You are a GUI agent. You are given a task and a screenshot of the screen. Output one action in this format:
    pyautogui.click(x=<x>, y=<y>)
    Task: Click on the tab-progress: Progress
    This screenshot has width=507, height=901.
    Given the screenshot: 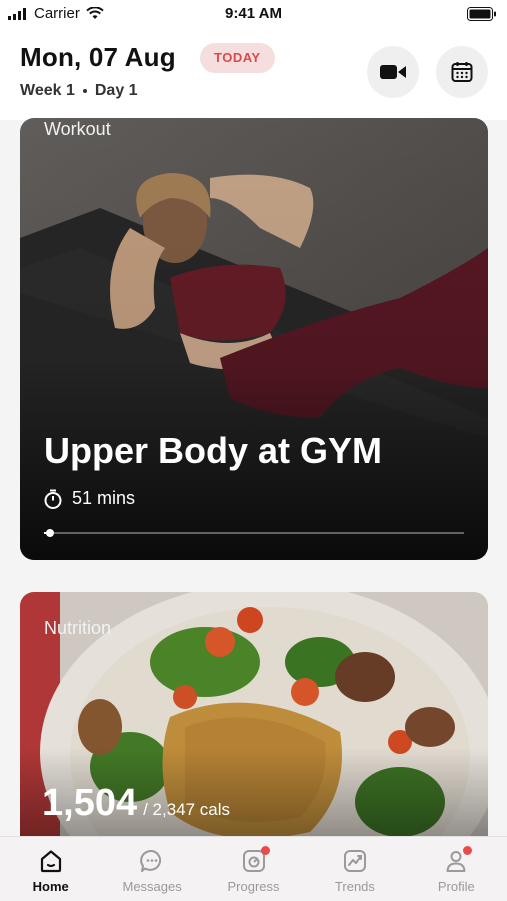 What is the action you would take?
    pyautogui.click(x=253, y=869)
    